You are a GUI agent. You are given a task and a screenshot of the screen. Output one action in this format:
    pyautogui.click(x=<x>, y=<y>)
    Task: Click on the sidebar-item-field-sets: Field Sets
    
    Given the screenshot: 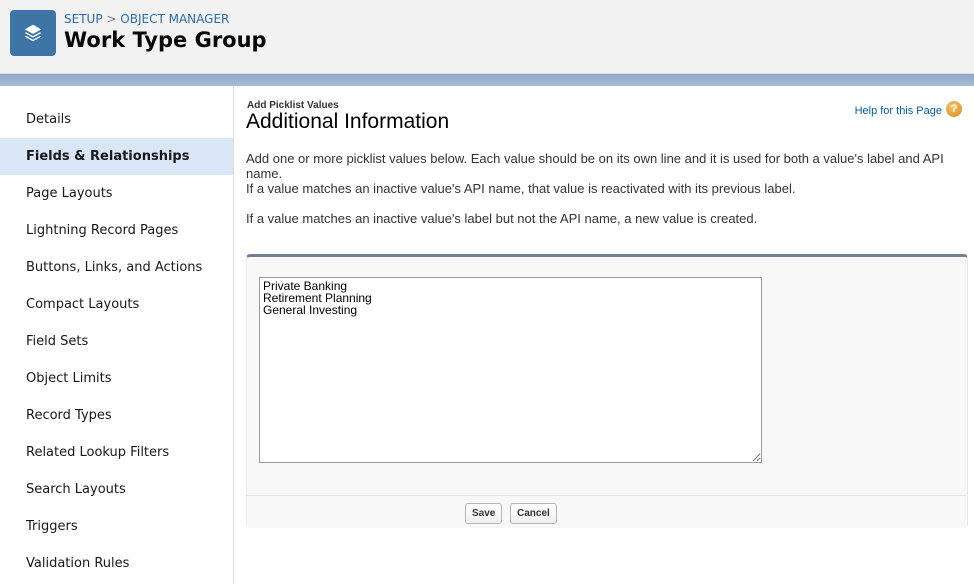 What is the action you would take?
    pyautogui.click(x=116, y=341)
    